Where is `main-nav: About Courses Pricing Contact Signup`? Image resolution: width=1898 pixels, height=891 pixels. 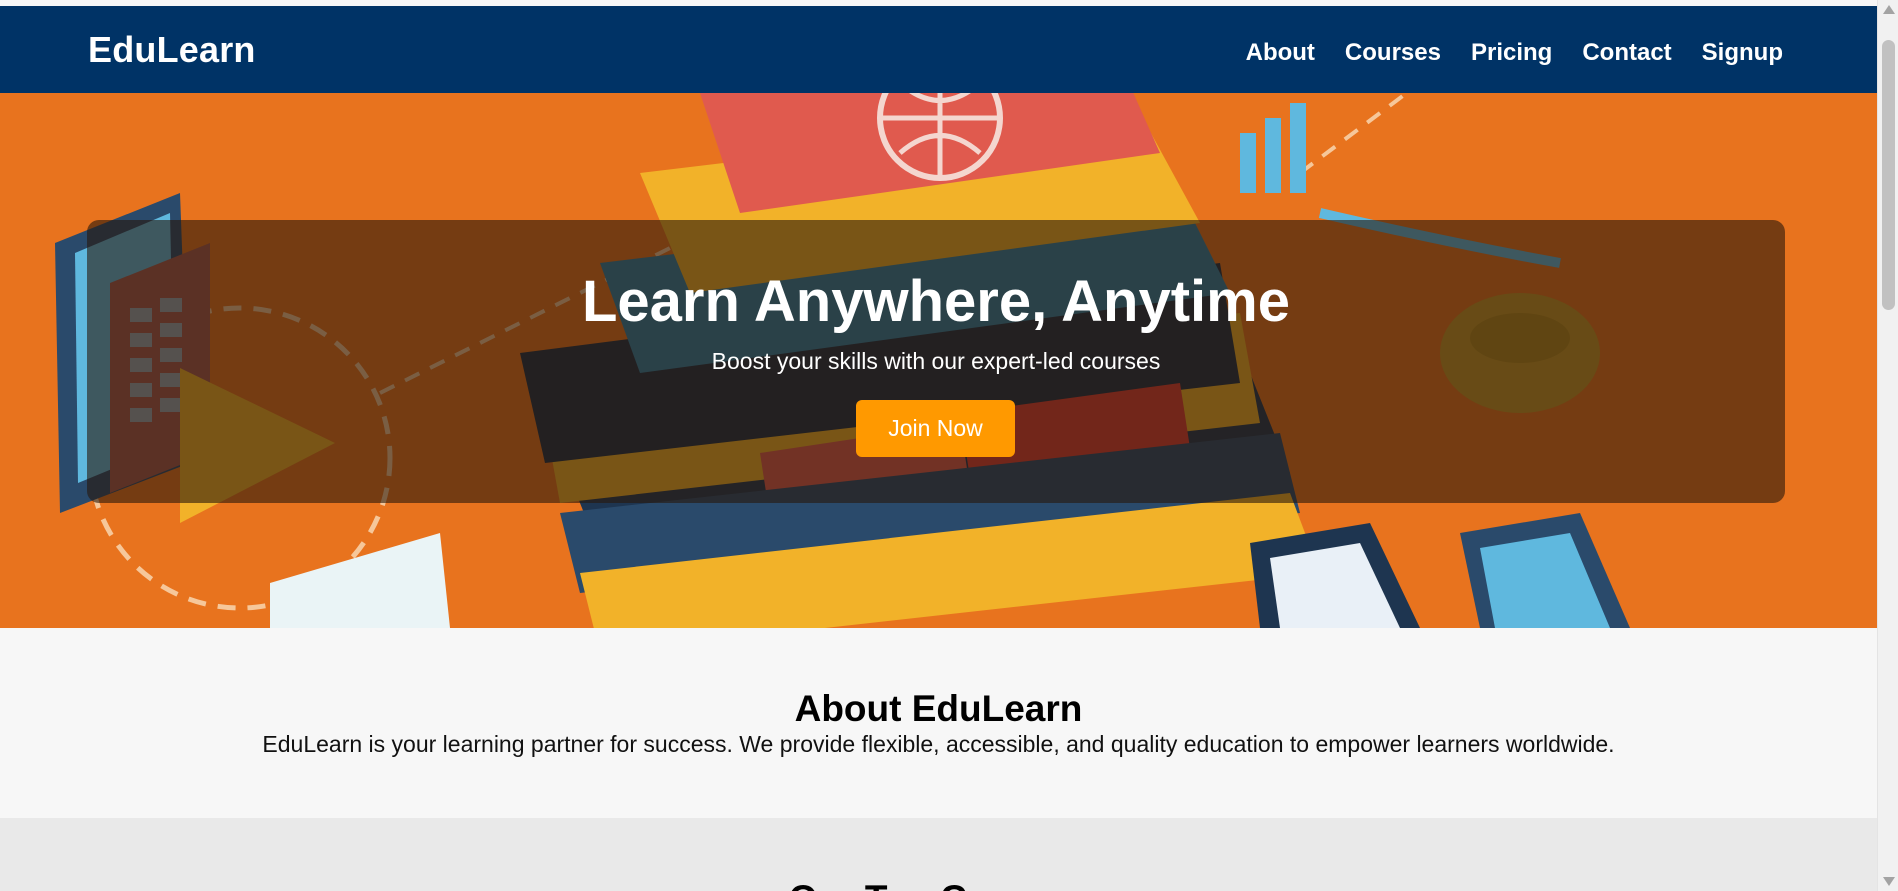 main-nav: About Courses Pricing Contact Signup is located at coordinates (1514, 53).